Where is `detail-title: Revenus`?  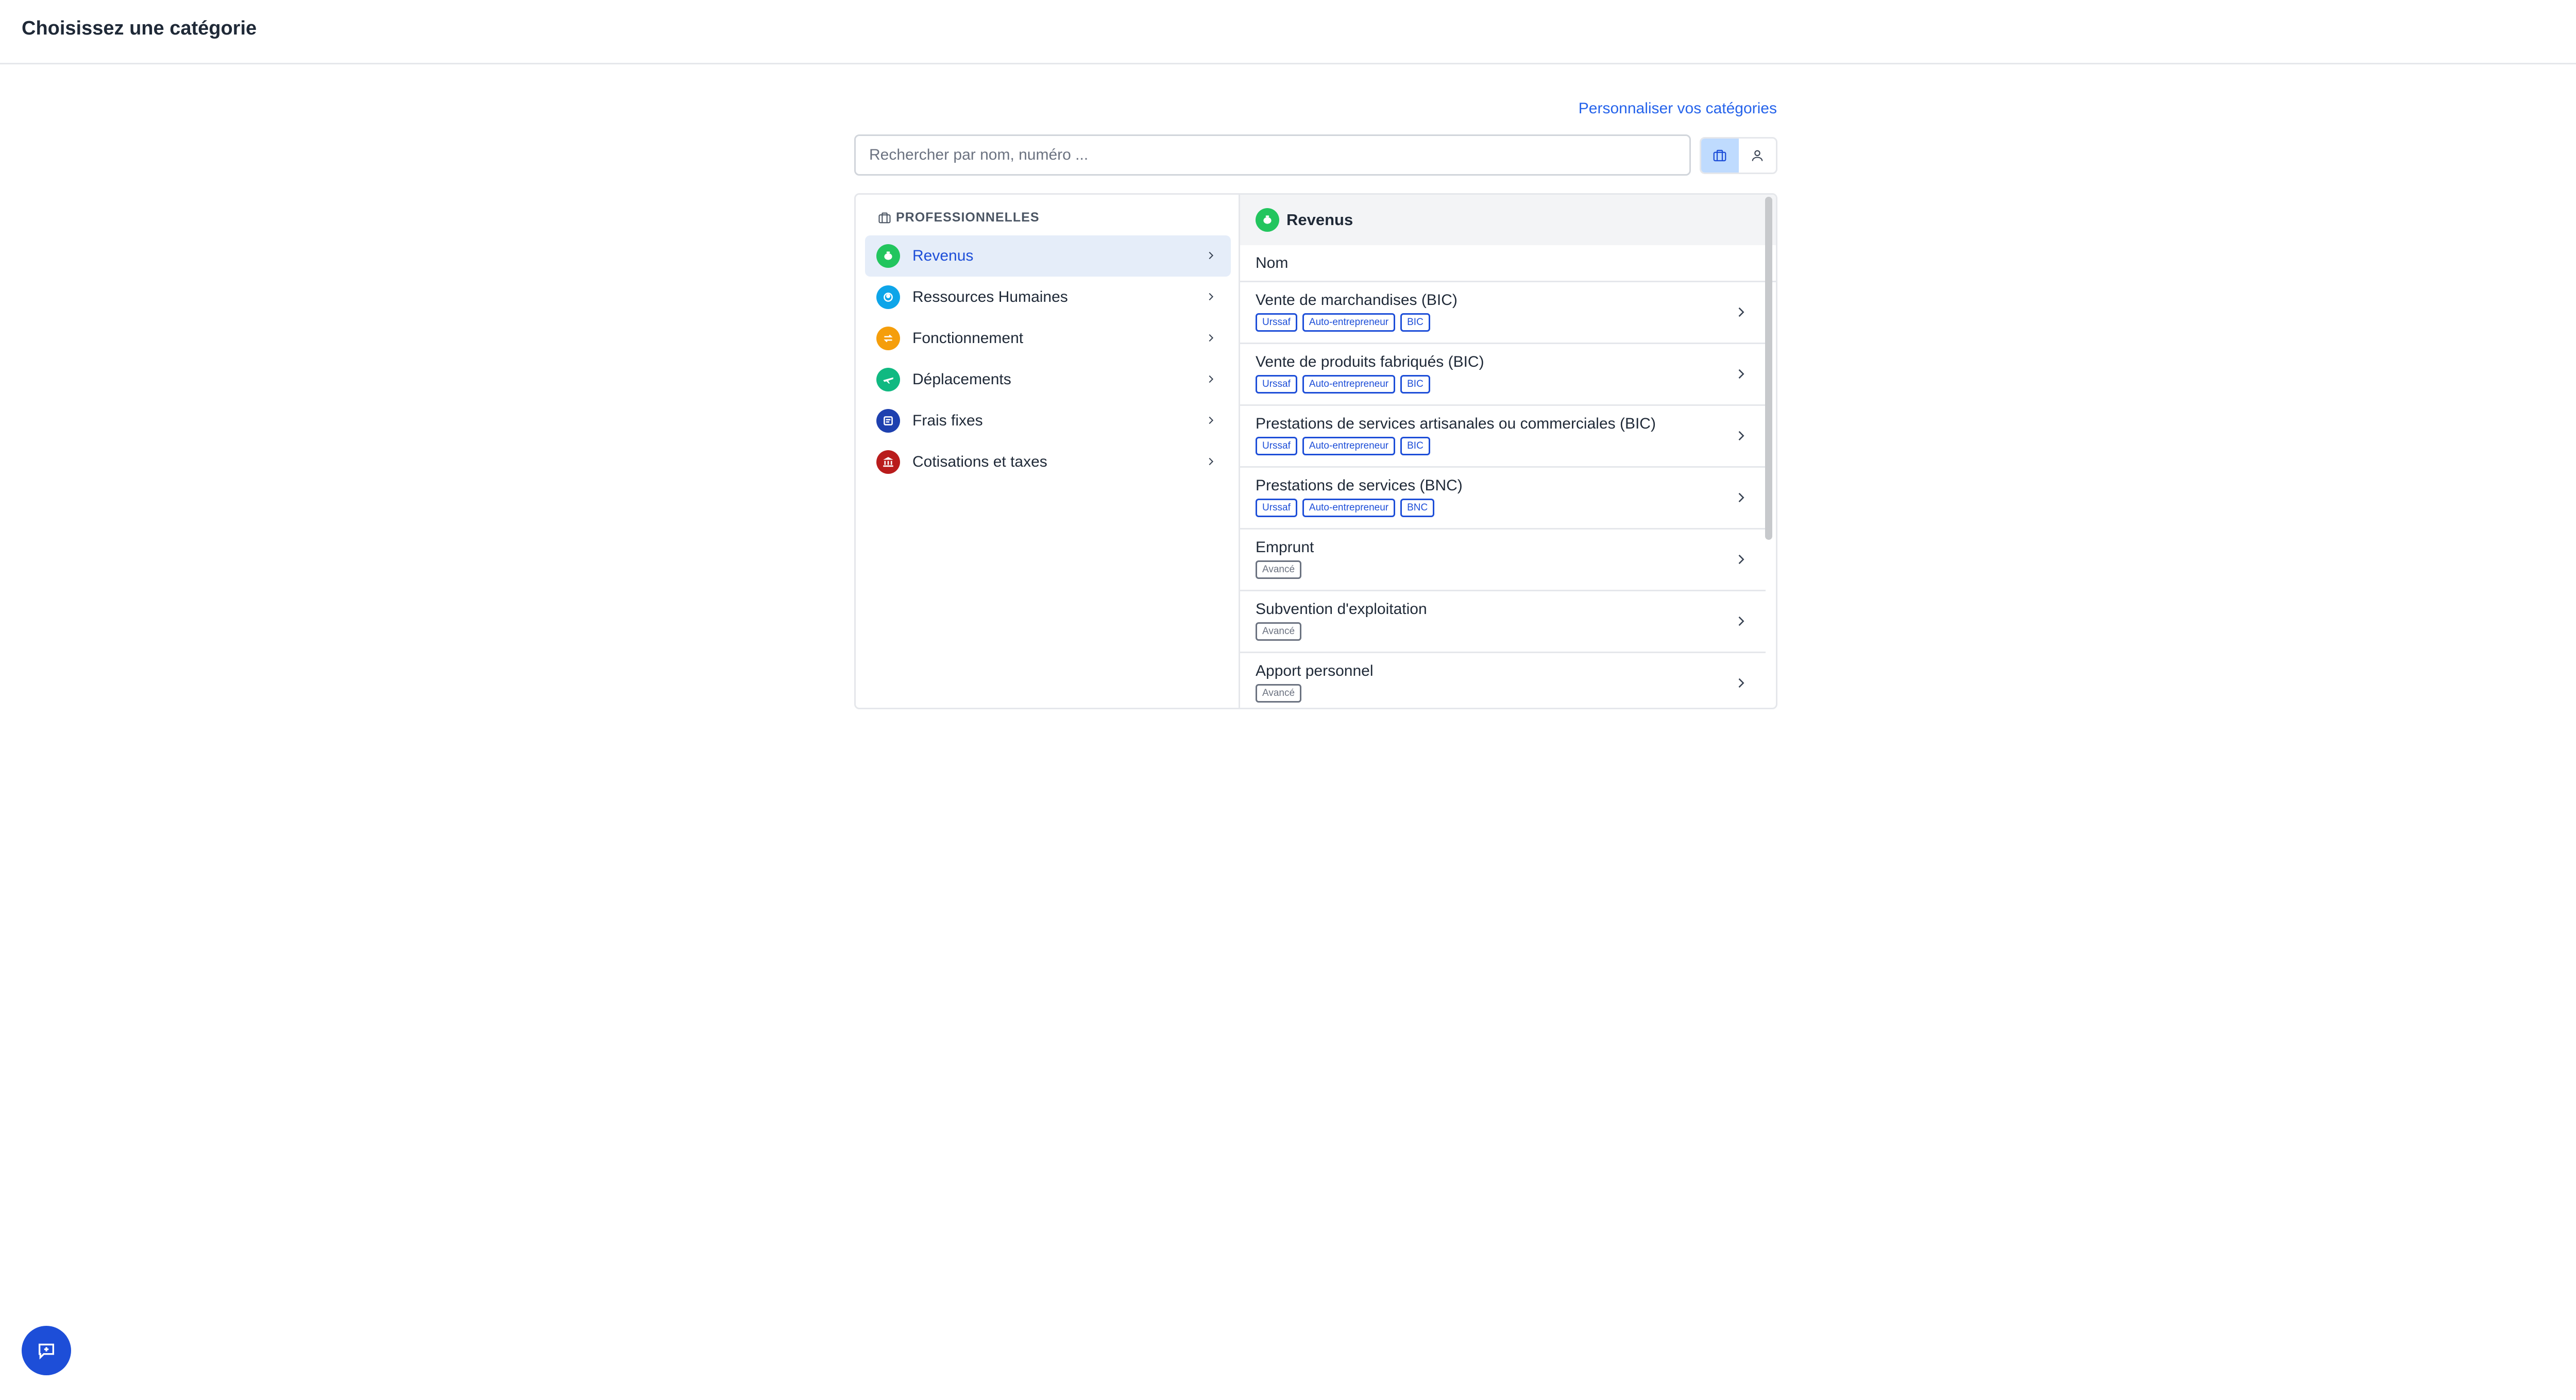
detail-title: Revenus is located at coordinates (1319, 220).